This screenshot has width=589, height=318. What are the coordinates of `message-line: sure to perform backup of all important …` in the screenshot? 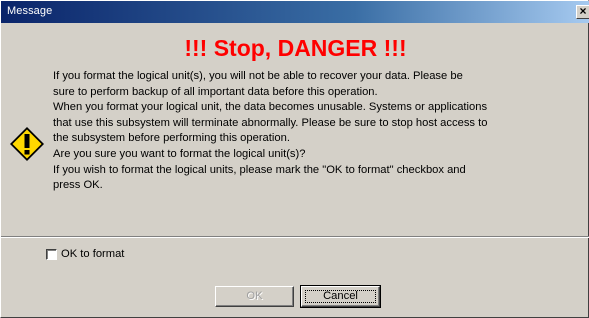 It's located at (215, 91).